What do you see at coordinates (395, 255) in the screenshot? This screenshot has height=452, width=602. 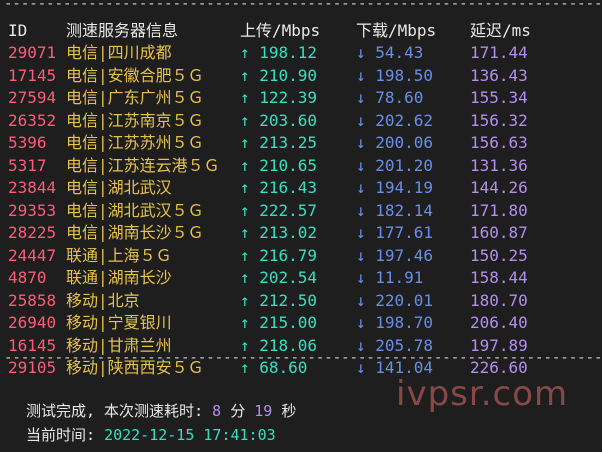 I see `download-speed: ↓ 197.46` at bounding box center [395, 255].